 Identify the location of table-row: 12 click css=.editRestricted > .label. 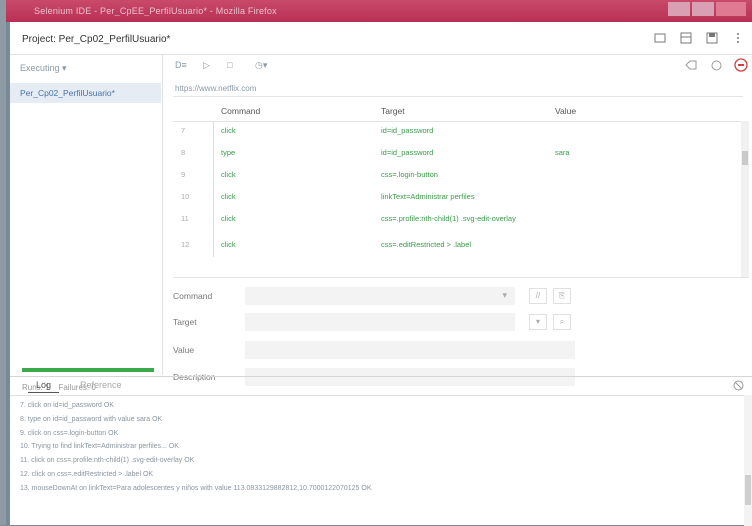
(456, 246).